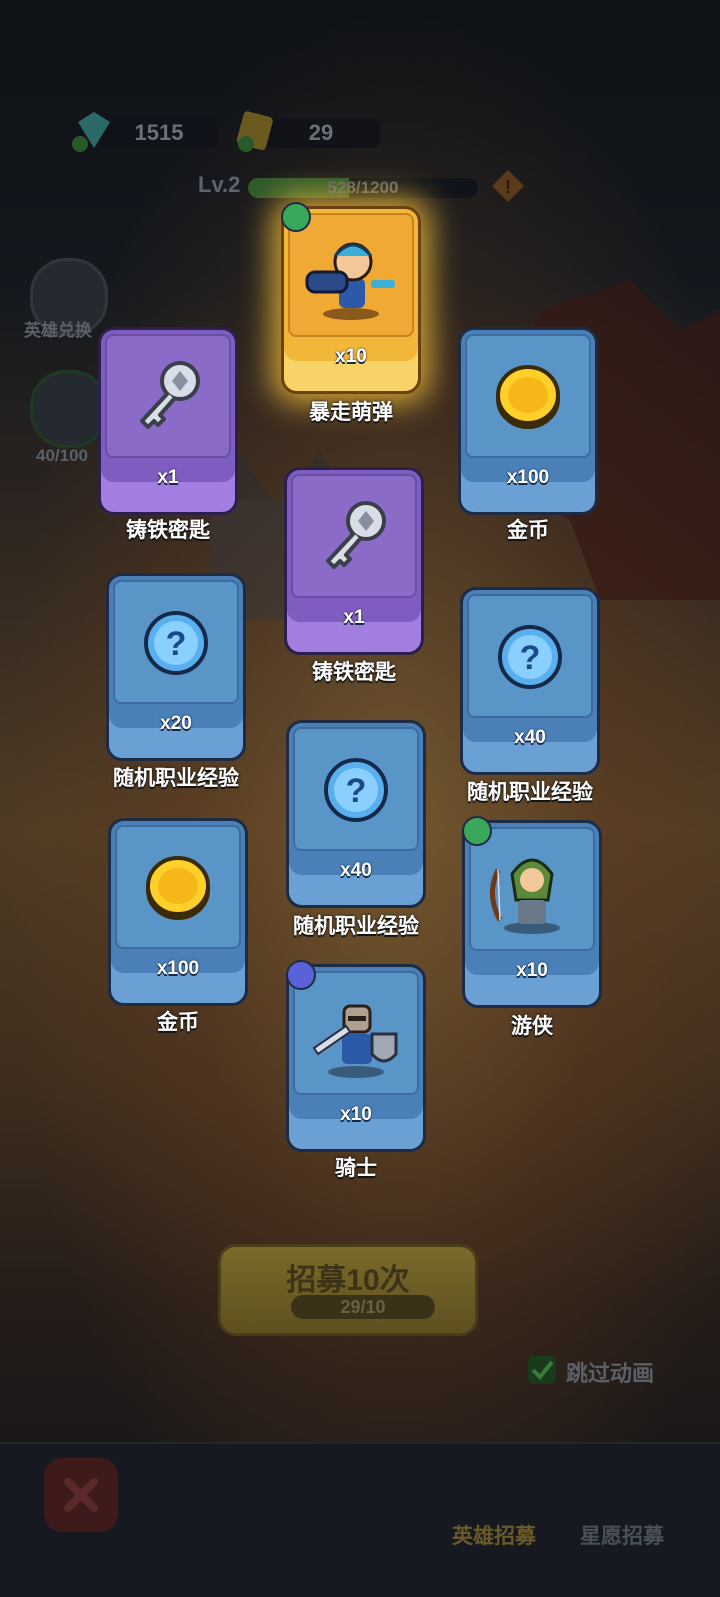  I want to click on hero-exchange-label: 英雄兑换, so click(58, 330).